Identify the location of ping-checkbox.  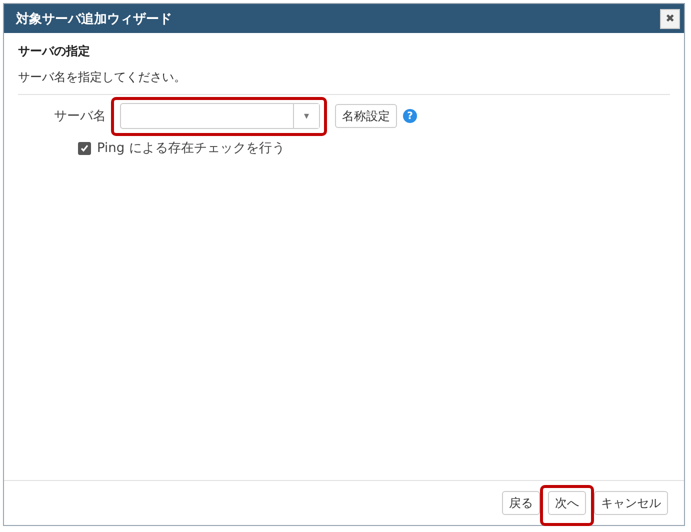
(84, 148).